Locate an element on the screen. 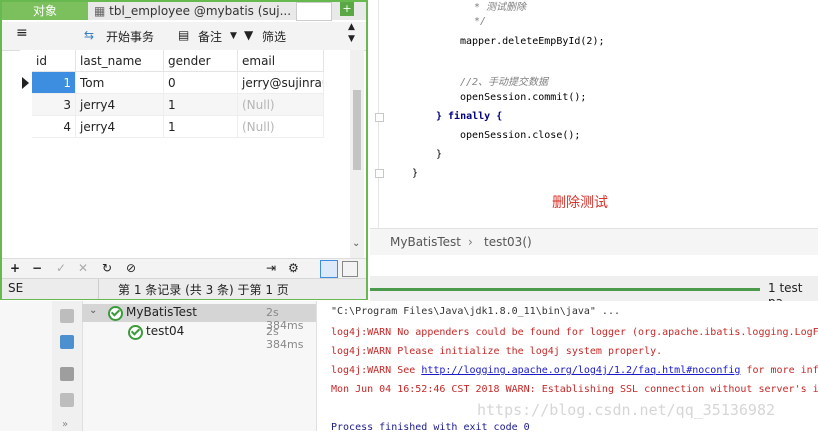 This screenshot has height=433, width=818. console-warn-prefix: log4j:WARN See is located at coordinates (376, 370).